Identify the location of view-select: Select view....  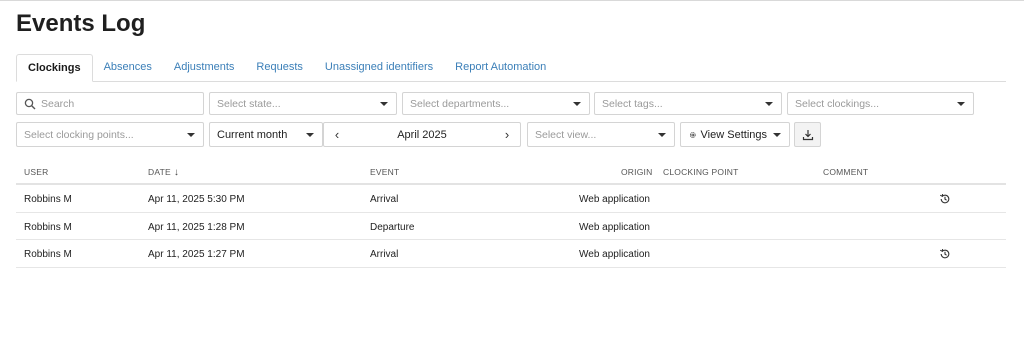
(601, 134).